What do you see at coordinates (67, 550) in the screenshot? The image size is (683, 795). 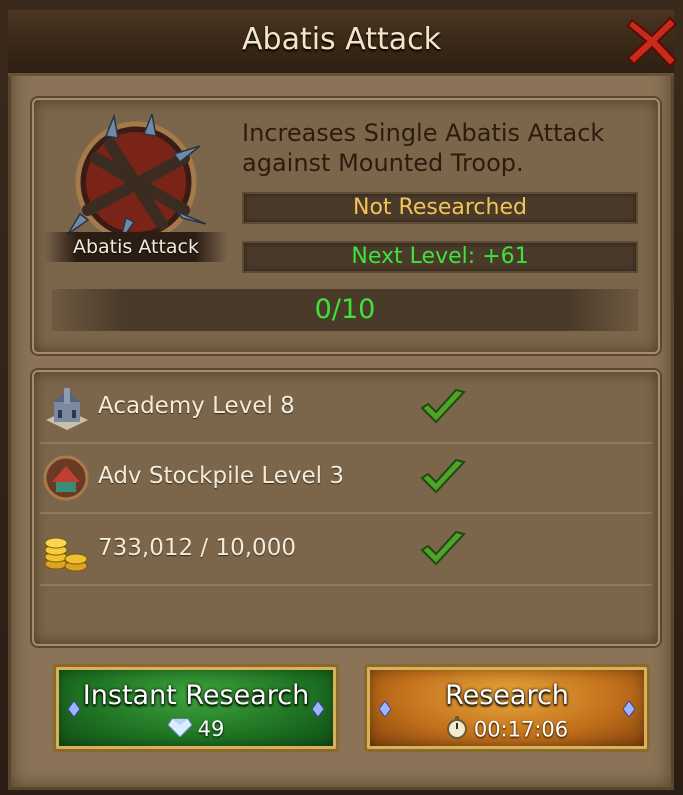 I see `gold-icon` at bounding box center [67, 550].